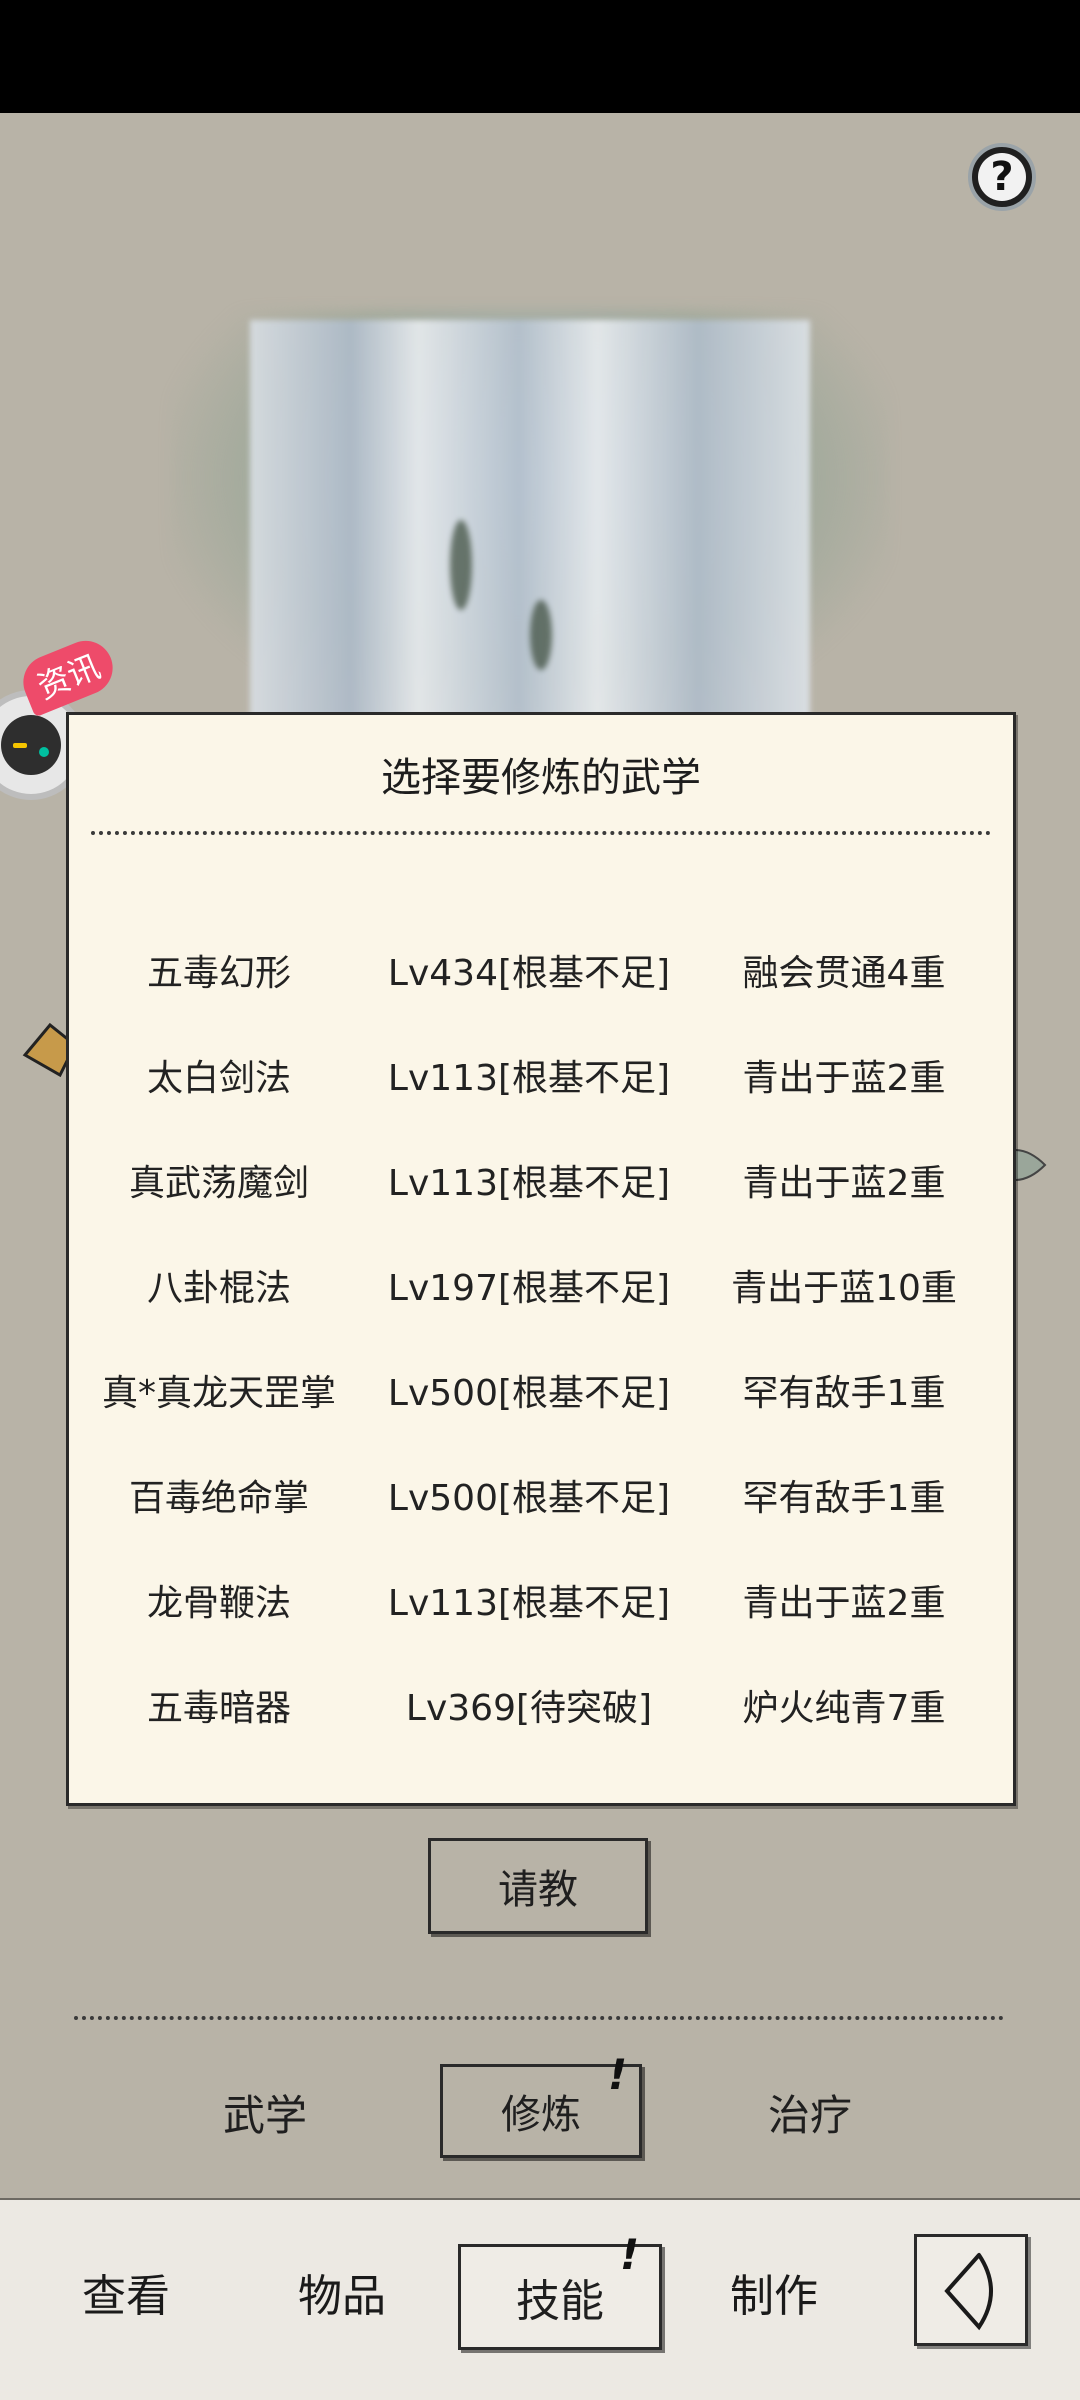 This screenshot has width=1080, height=2400. Describe the element at coordinates (968, 2292) in the screenshot. I see `back-arrow-icon` at that location.